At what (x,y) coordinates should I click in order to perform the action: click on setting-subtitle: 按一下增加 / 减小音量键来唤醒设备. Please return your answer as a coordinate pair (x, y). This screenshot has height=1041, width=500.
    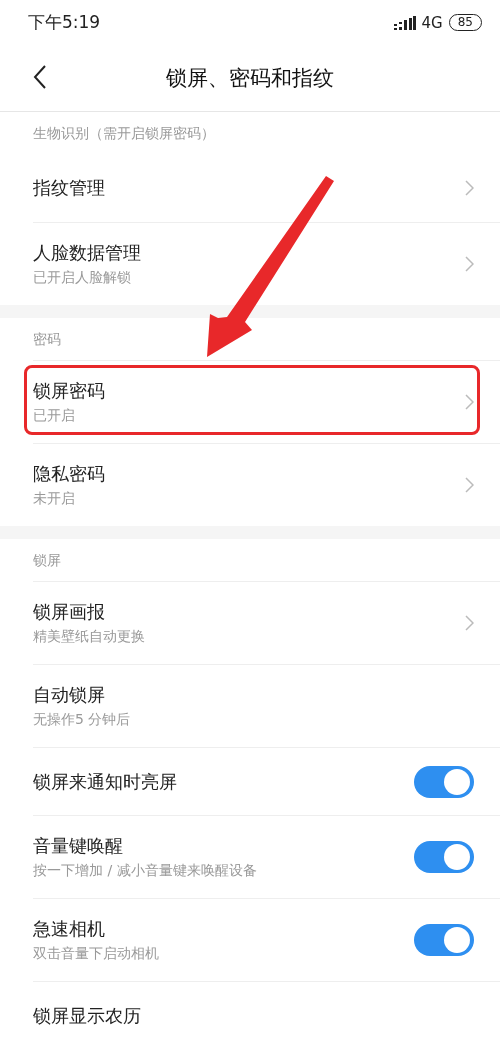
    Looking at the image, I should click on (145, 871).